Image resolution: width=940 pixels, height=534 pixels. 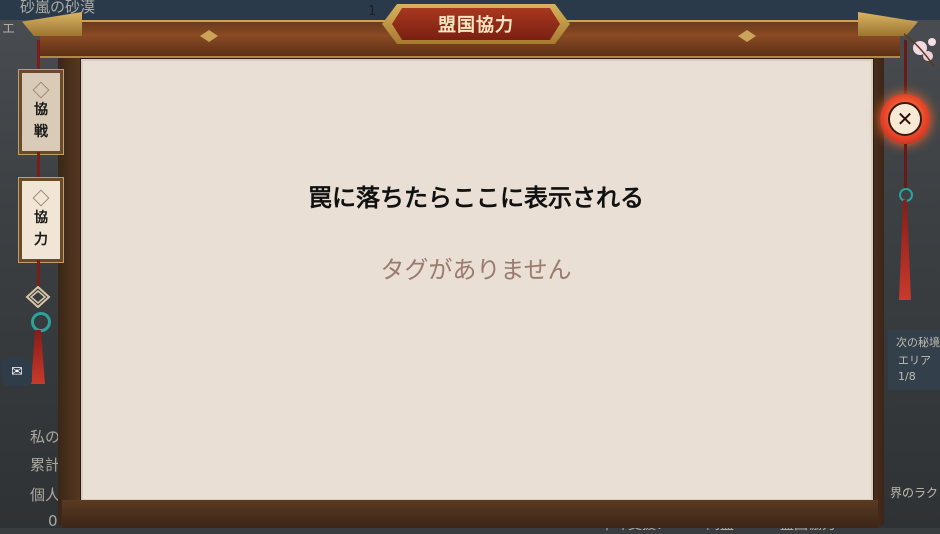 I want to click on chat-icon: ✉, so click(x=17, y=372).